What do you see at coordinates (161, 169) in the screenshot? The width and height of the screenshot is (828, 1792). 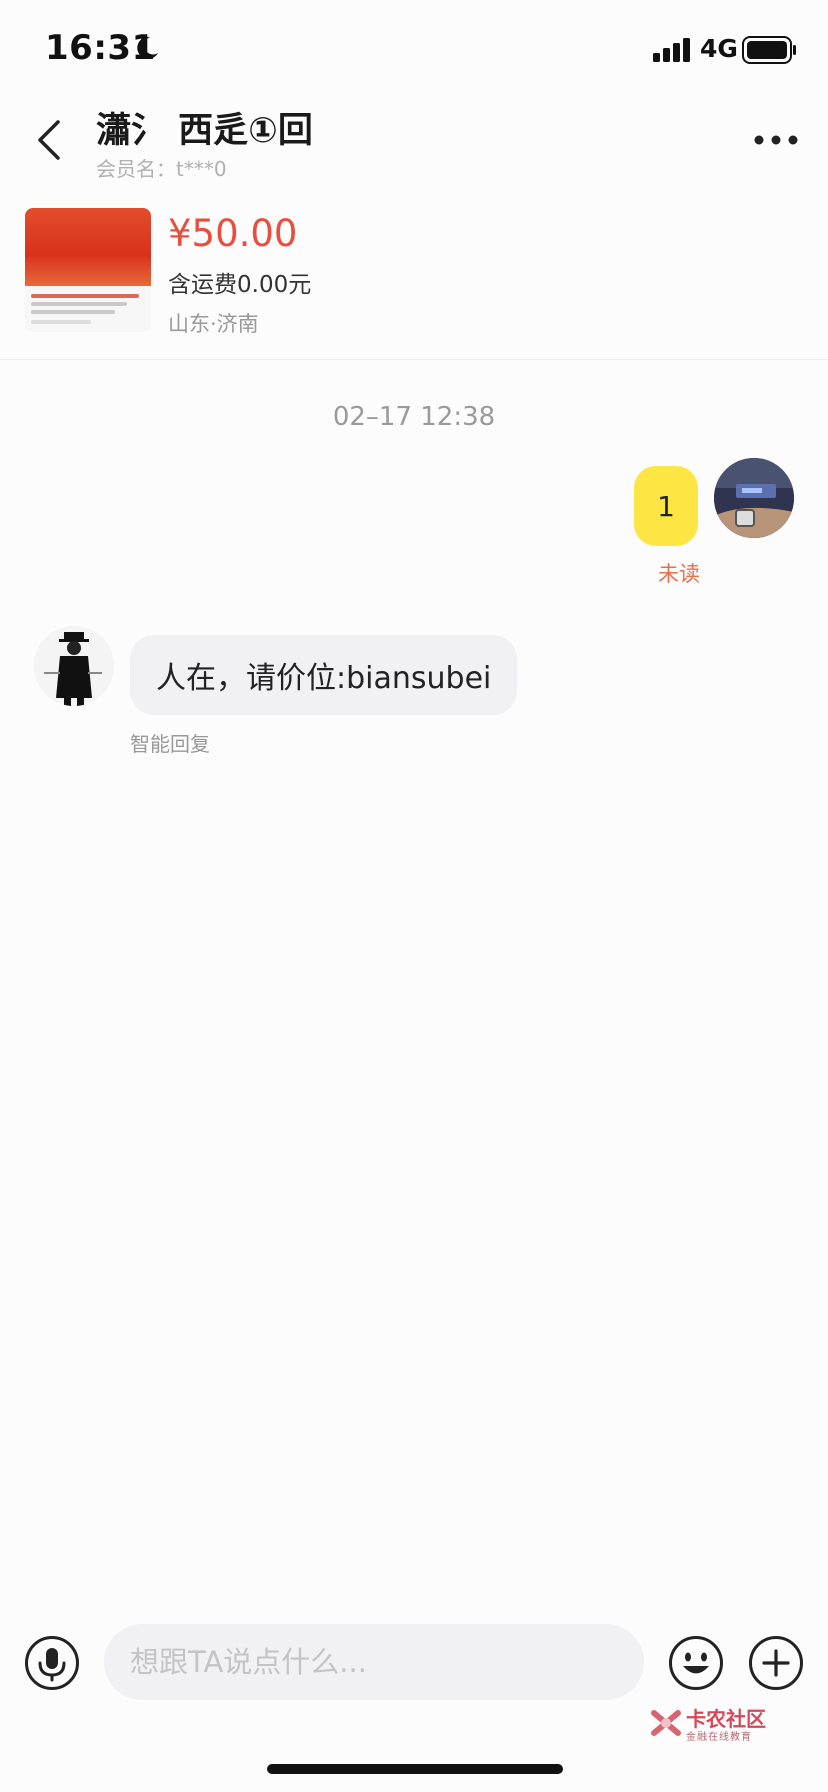 I see `member-name: 会员名：t***0` at bounding box center [161, 169].